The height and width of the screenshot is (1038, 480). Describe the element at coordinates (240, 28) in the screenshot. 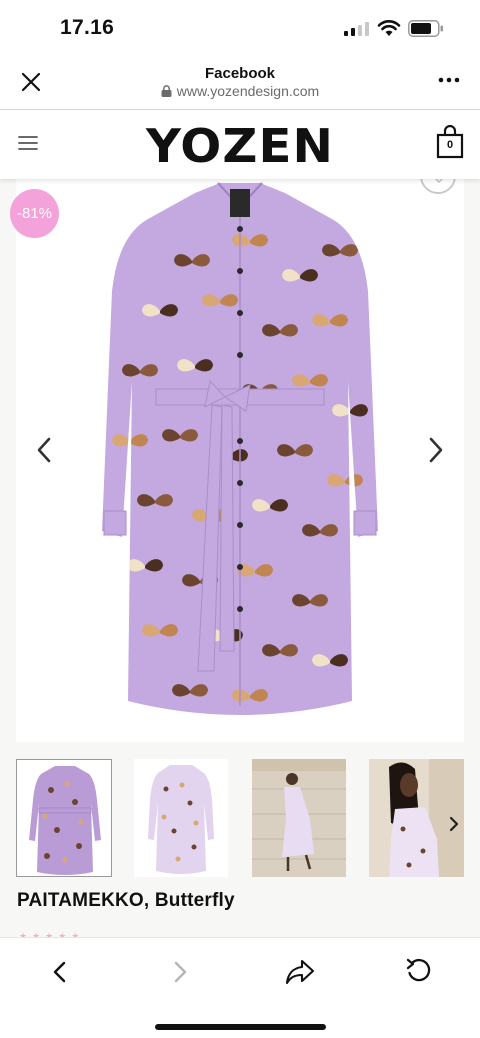

I see `status-bar: 17.16` at that location.